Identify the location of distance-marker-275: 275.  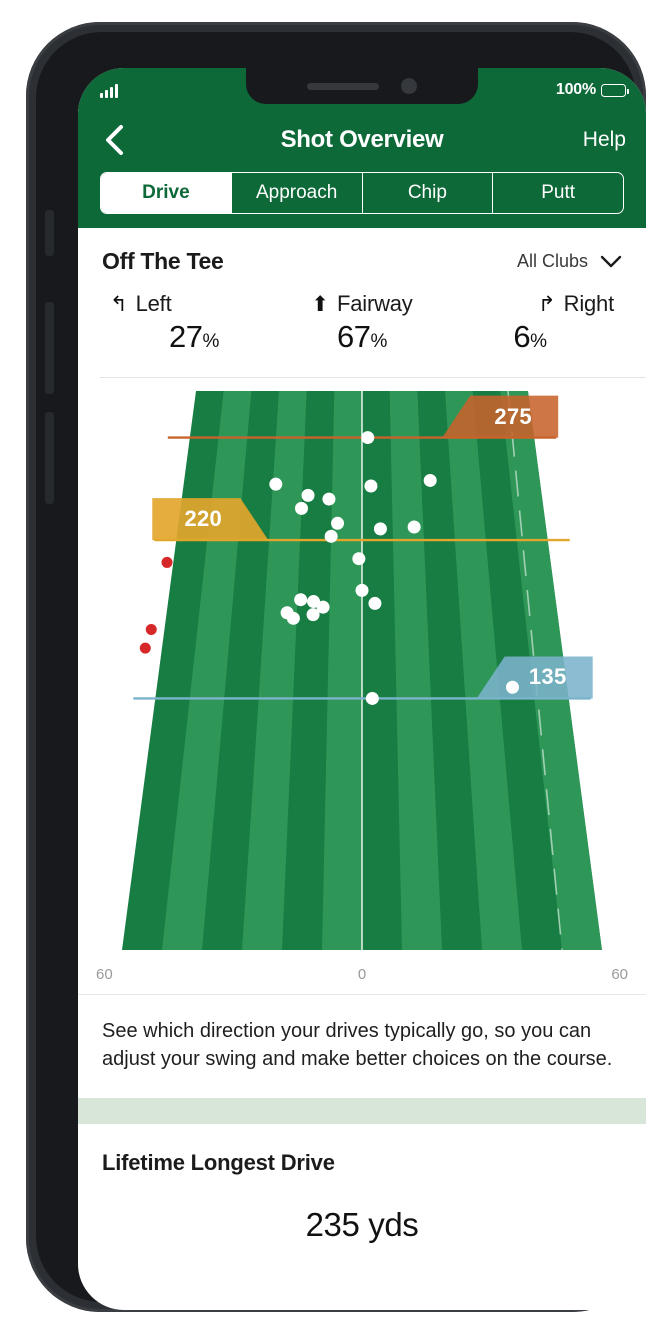
(513, 416).